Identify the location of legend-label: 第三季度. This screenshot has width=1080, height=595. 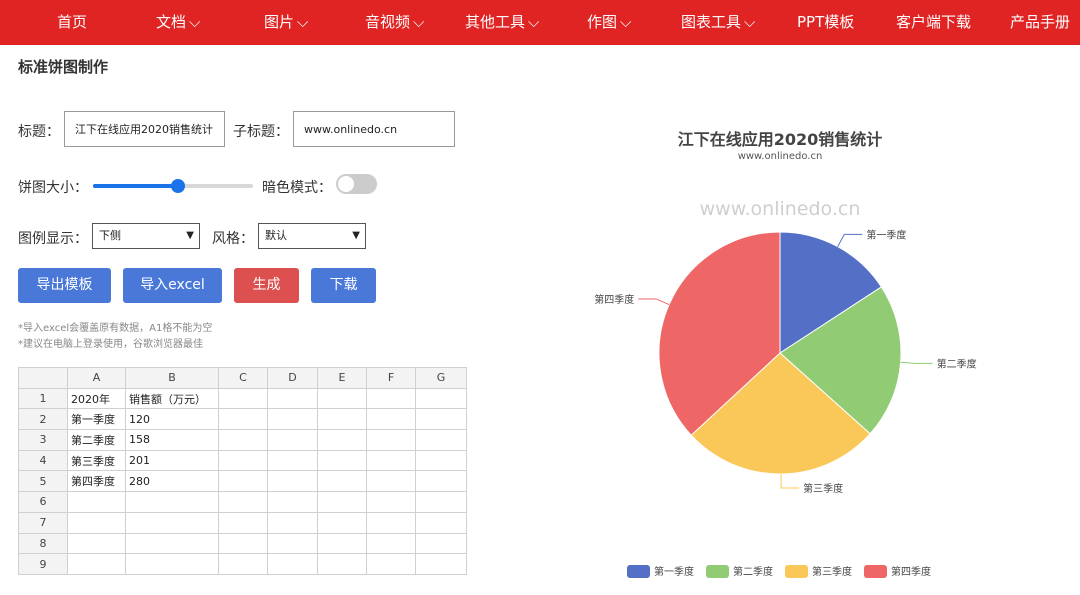
(832, 571).